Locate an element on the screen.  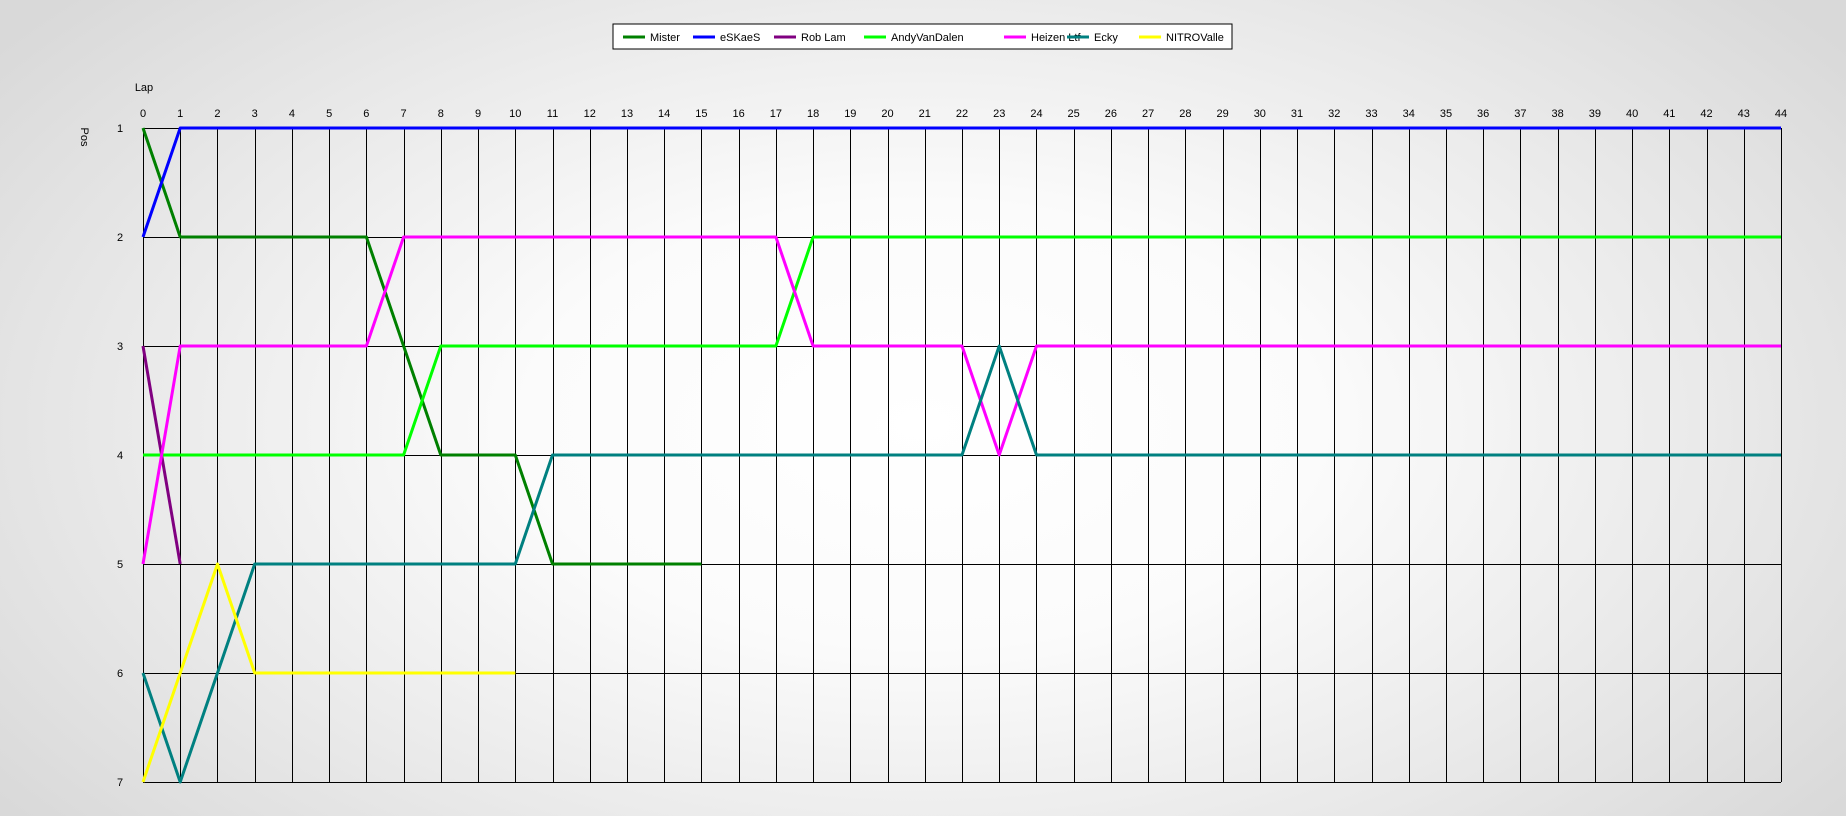
x-tick-label: 17 is located at coordinates (776, 114).